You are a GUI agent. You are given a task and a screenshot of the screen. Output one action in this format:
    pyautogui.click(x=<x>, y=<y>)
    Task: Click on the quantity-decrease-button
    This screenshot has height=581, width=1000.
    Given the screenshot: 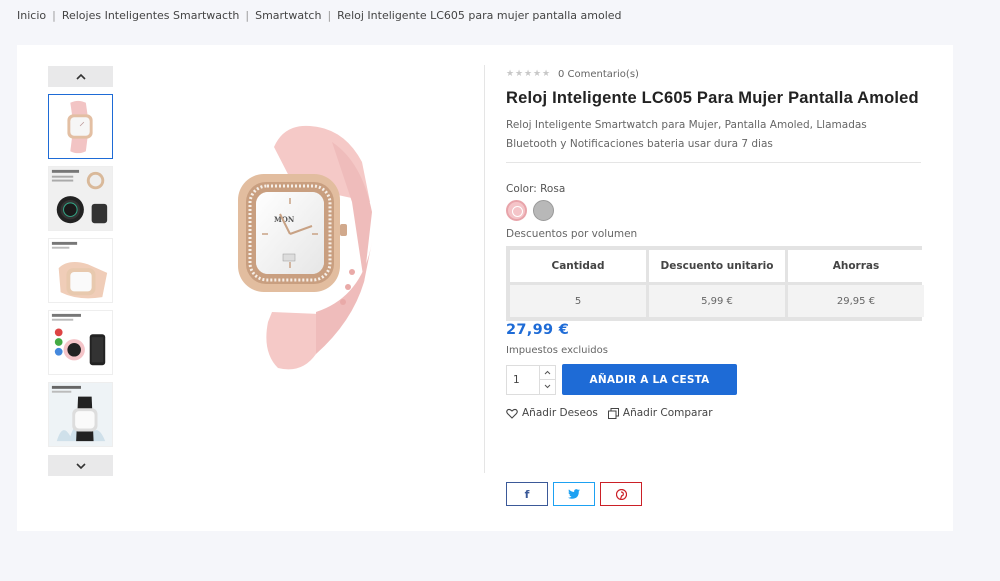 What is the action you would take?
    pyautogui.click(x=547, y=386)
    